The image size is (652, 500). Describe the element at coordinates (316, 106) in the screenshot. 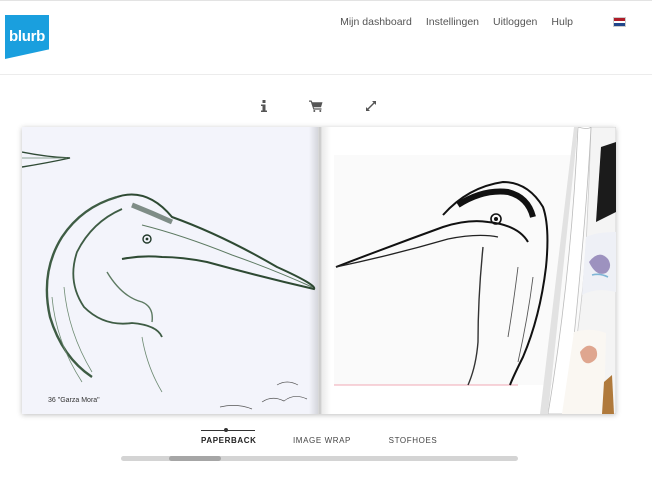

I see `cart-icon` at that location.